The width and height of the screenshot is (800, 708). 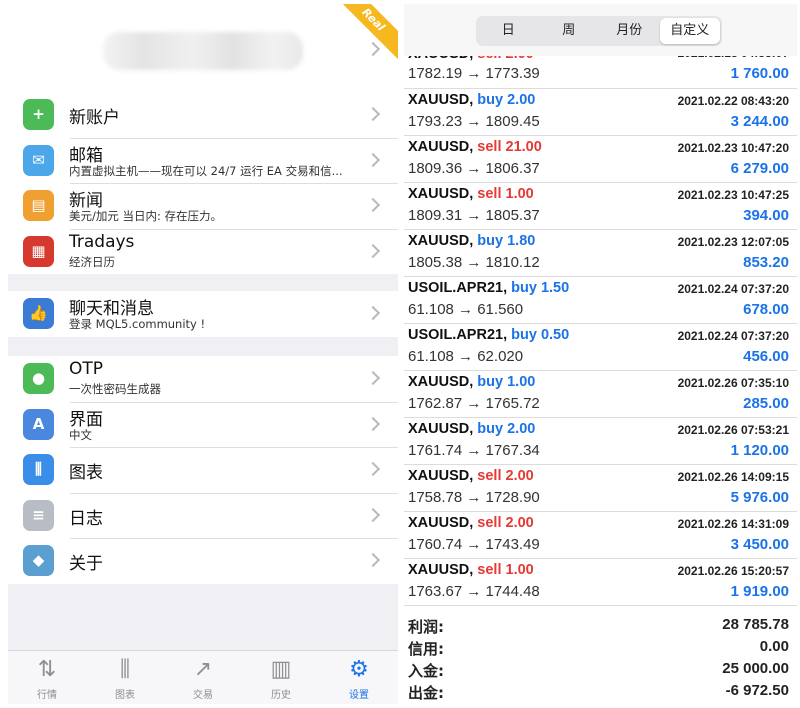 I want to click on deal-profit: 285.00, so click(x=766, y=403).